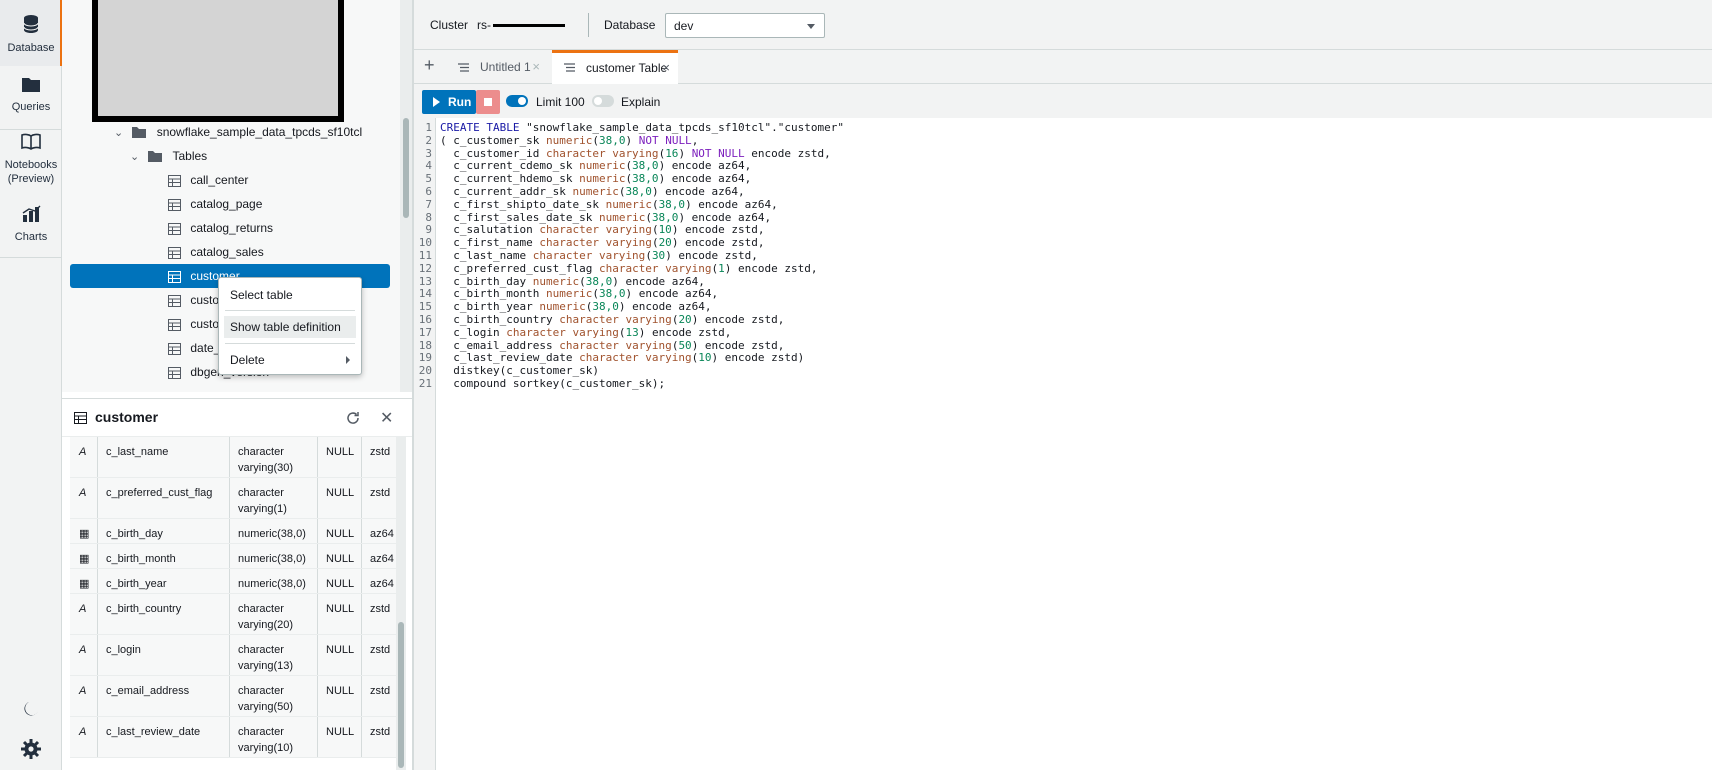  I want to click on gear-icon, so click(31, 749).